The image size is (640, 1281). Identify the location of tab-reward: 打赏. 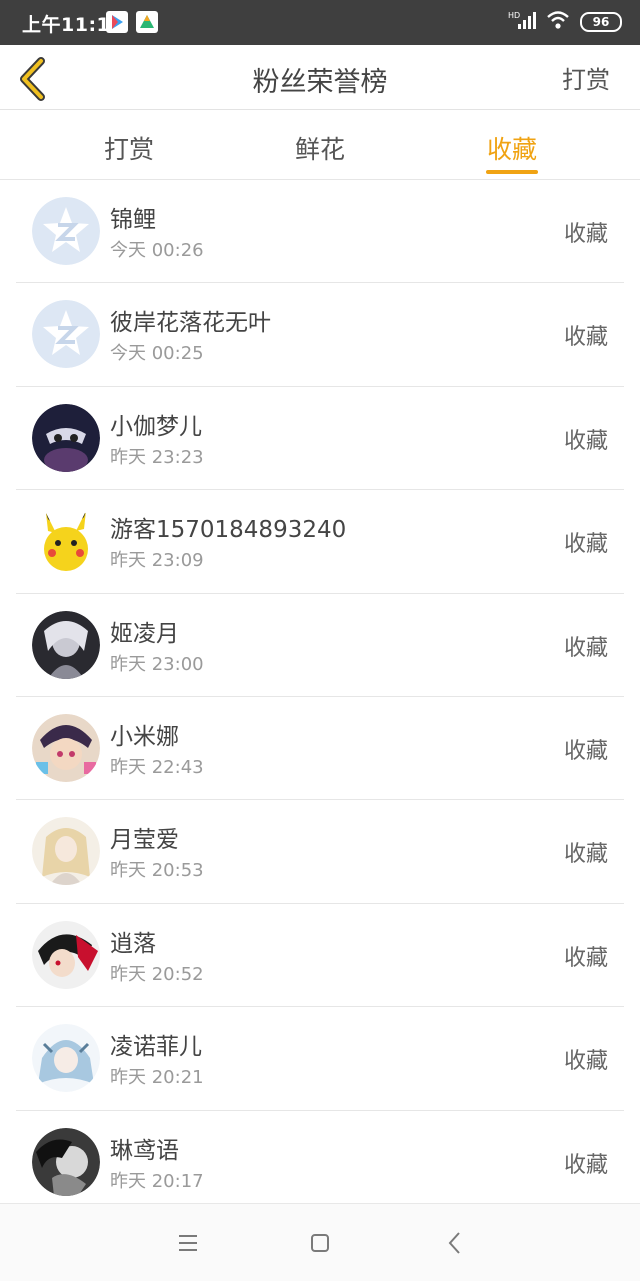
(129, 148).